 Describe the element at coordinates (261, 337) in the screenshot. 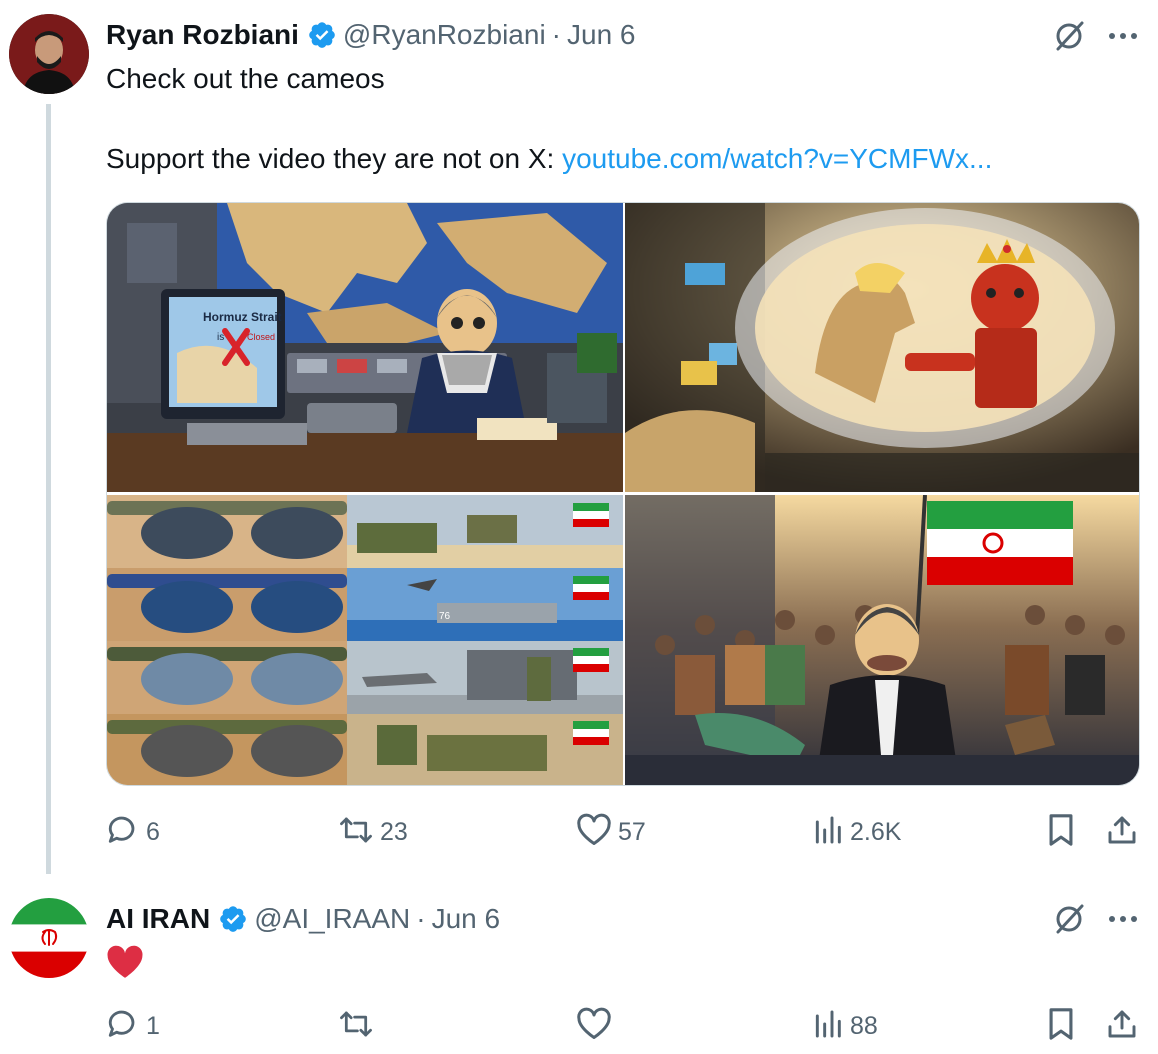

I see `hormuz-screen-closed: Closed` at that location.